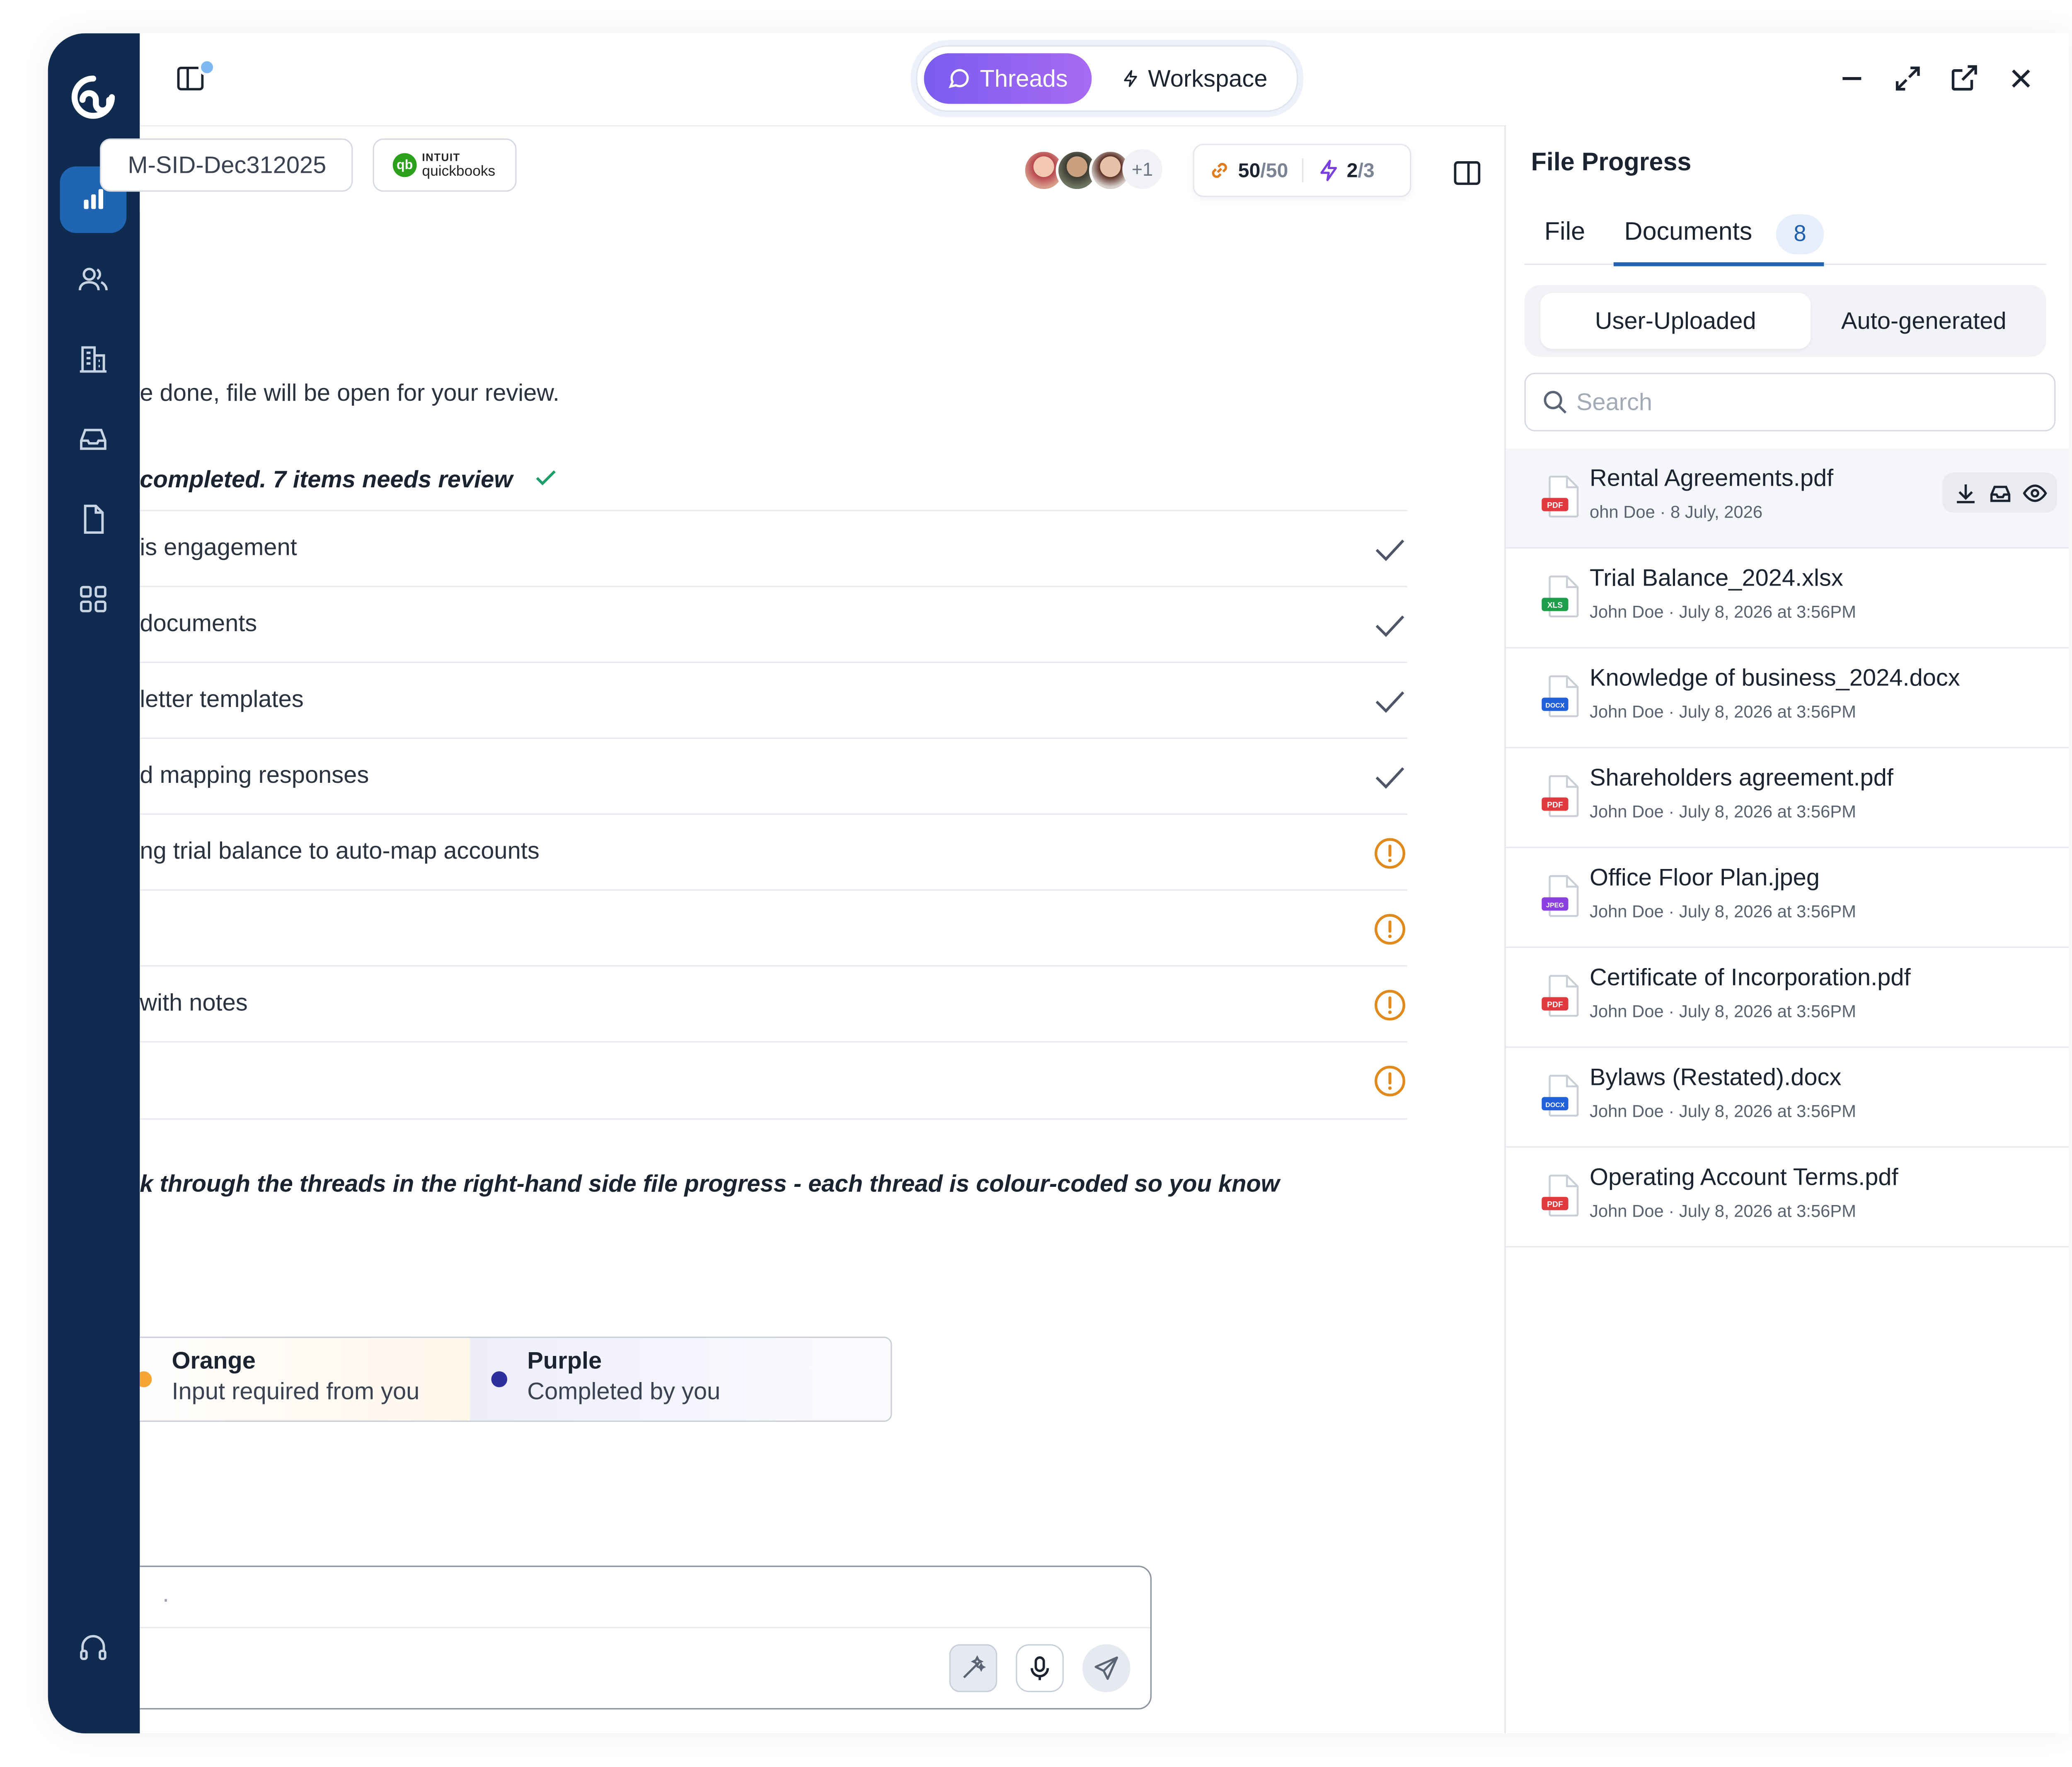 The image size is (2072, 1767). Describe the element at coordinates (773, 700) in the screenshot. I see `checklist-item: letter templates` at that location.